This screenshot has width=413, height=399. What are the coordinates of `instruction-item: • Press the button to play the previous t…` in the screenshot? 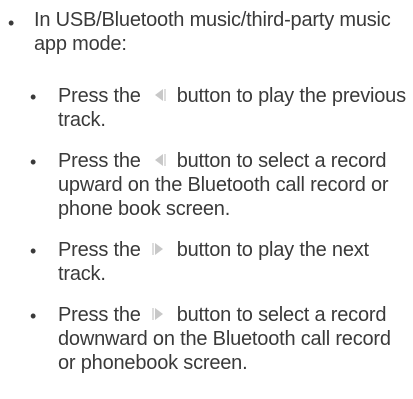 It's located at (221, 108).